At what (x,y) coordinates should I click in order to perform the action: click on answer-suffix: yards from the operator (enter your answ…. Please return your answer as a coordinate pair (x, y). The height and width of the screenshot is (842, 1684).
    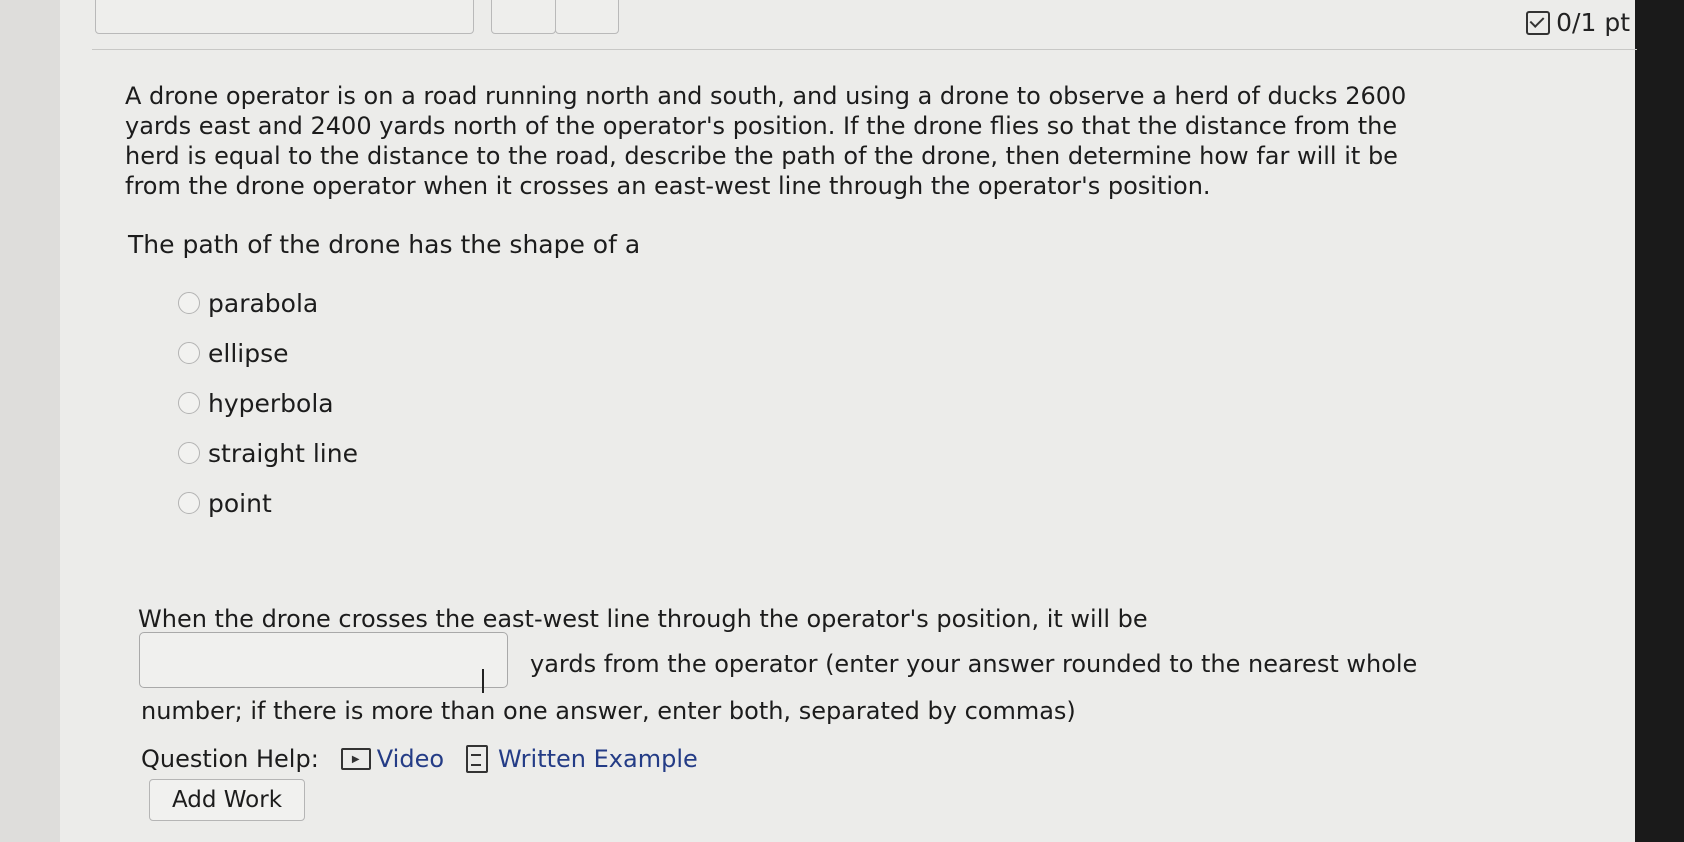
    Looking at the image, I should click on (974, 664).